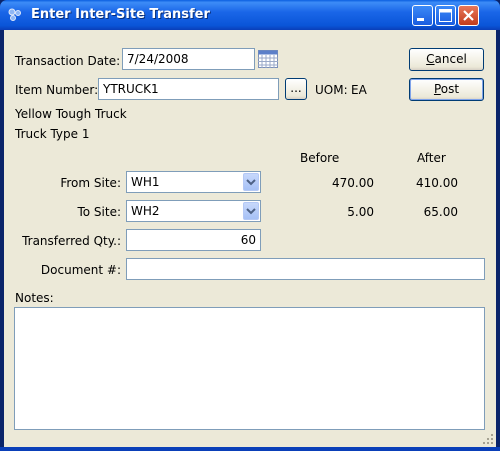 This screenshot has width=500, height=451. What do you see at coordinates (68, 61) in the screenshot?
I see `transaction-date-label: Transaction Date:` at bounding box center [68, 61].